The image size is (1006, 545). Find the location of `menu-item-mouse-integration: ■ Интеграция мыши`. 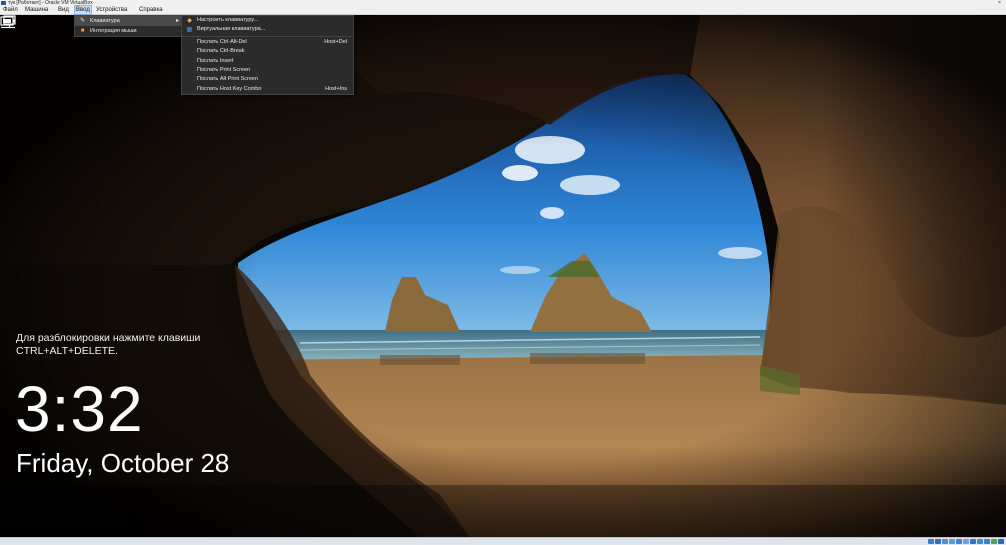

menu-item-mouse-integration: ■ Интеграция мыши is located at coordinates (128, 31).